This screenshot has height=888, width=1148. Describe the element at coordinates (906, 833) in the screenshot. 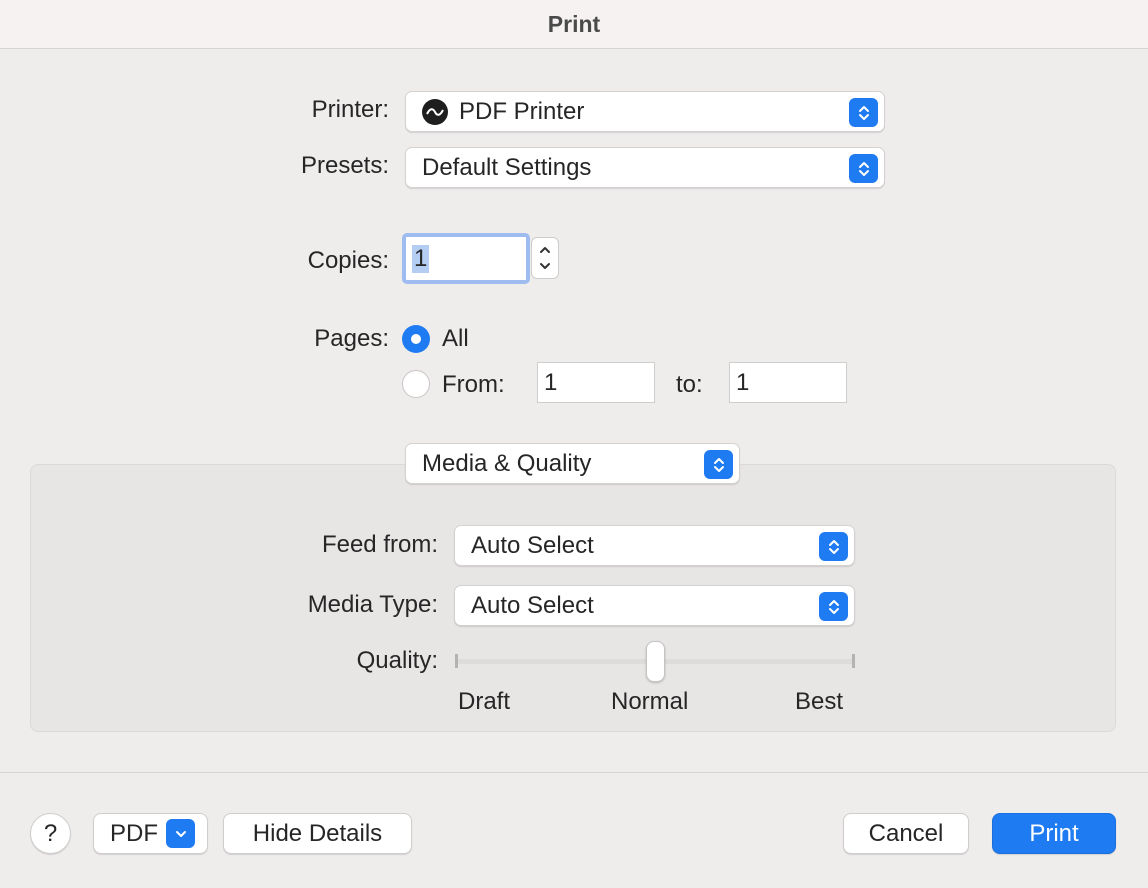

I see `cancel-button: Cancel` at that location.